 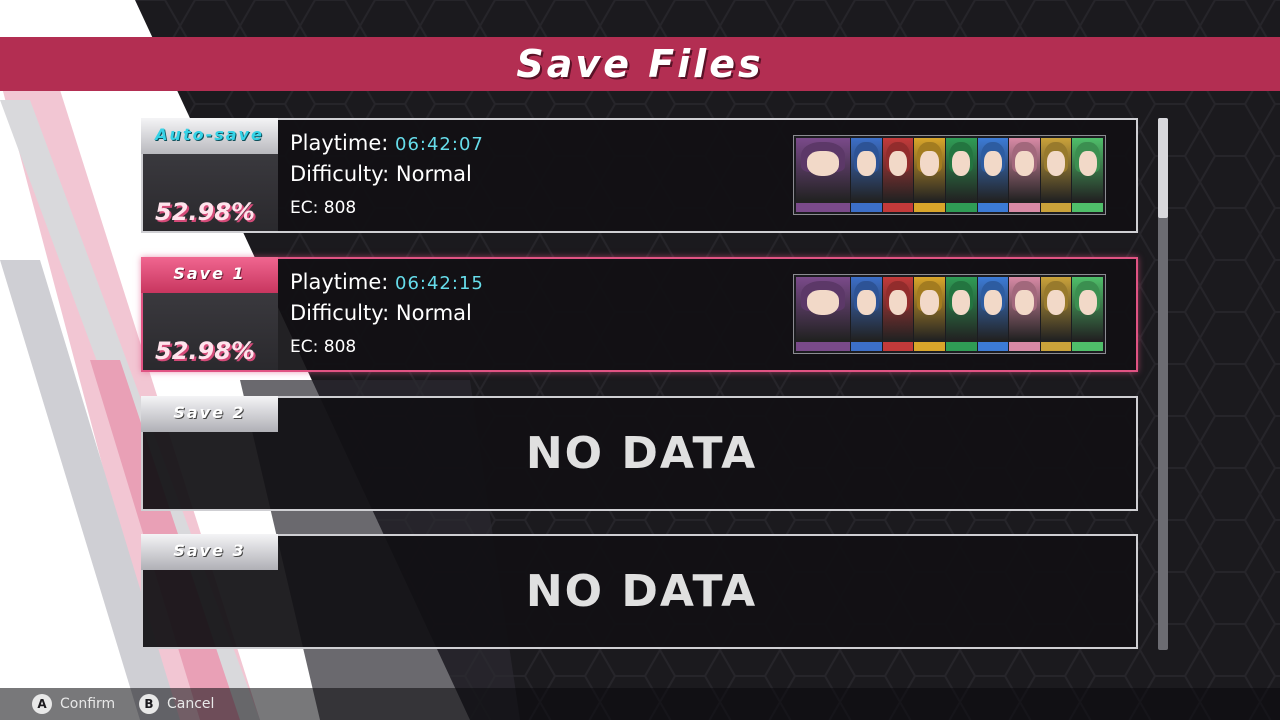 What do you see at coordinates (191, 704) in the screenshot?
I see `cancel-label: Cancel` at bounding box center [191, 704].